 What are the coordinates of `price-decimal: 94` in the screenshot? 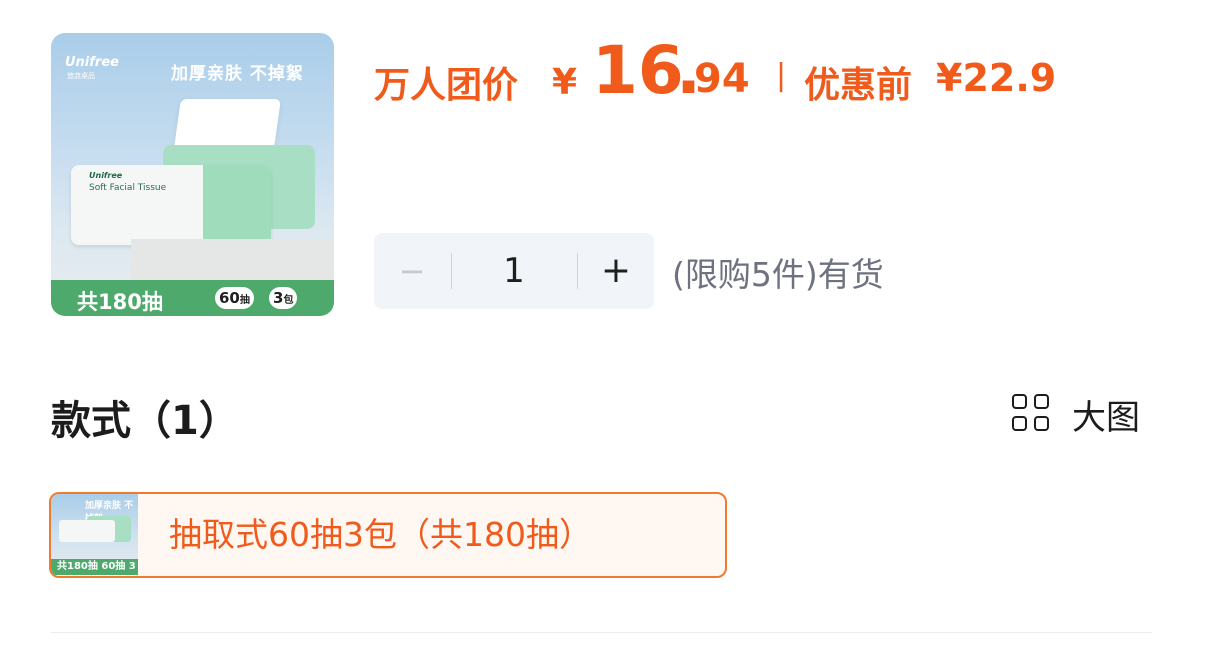 It's located at (722, 79).